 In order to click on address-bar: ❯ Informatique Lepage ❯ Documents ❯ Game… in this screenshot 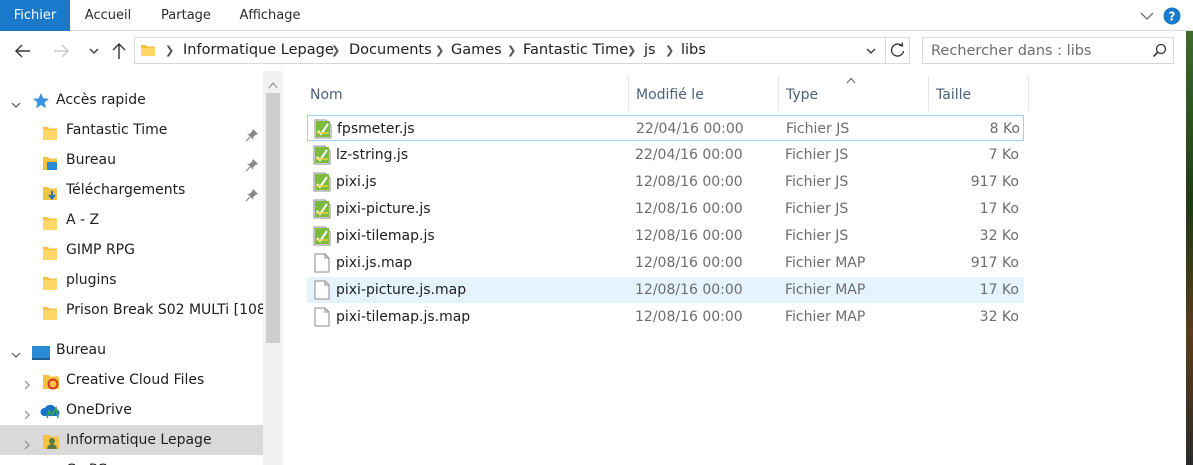, I will do `click(510, 50)`.